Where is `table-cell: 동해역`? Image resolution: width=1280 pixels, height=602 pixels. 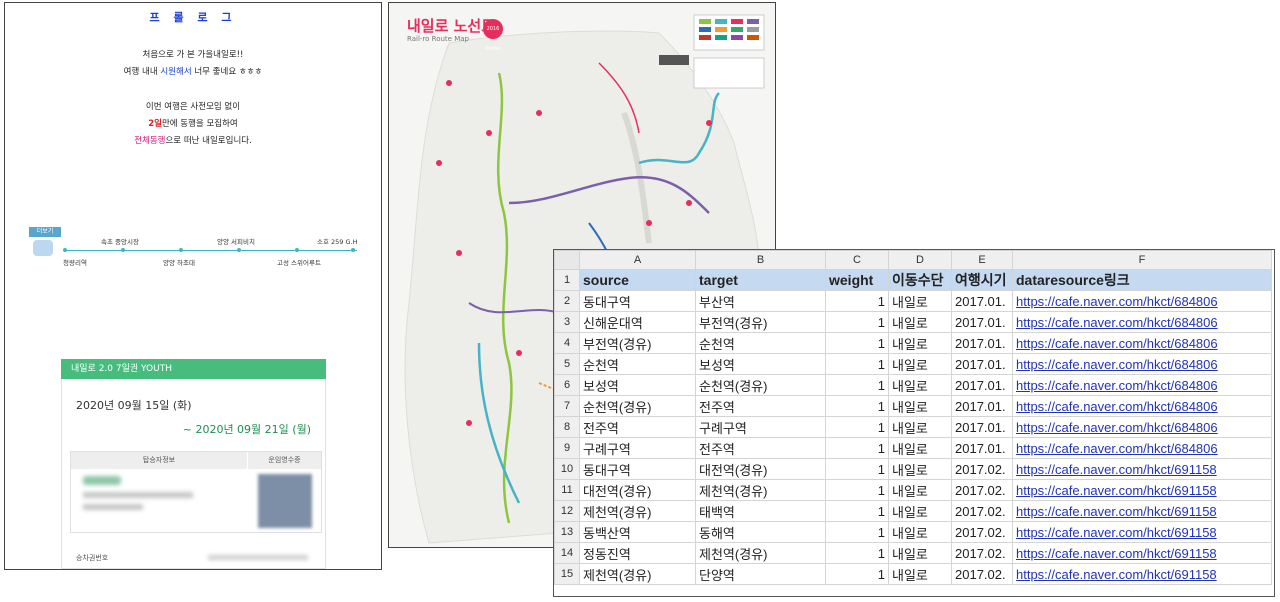 table-cell: 동해역 is located at coordinates (760, 532).